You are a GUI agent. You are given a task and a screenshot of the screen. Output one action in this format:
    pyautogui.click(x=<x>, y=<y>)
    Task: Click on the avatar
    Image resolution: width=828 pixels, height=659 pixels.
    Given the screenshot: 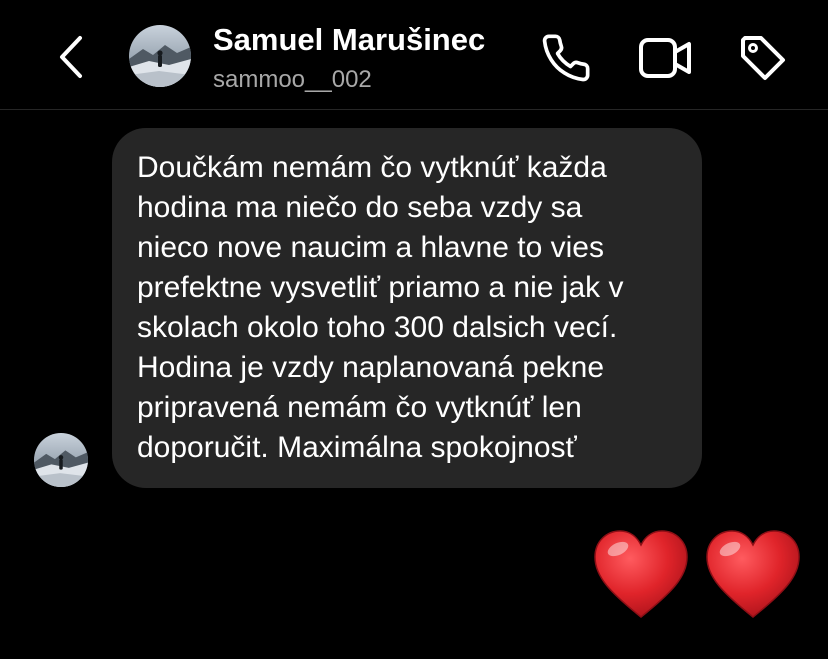 What is the action you would take?
    pyautogui.click(x=160, y=56)
    